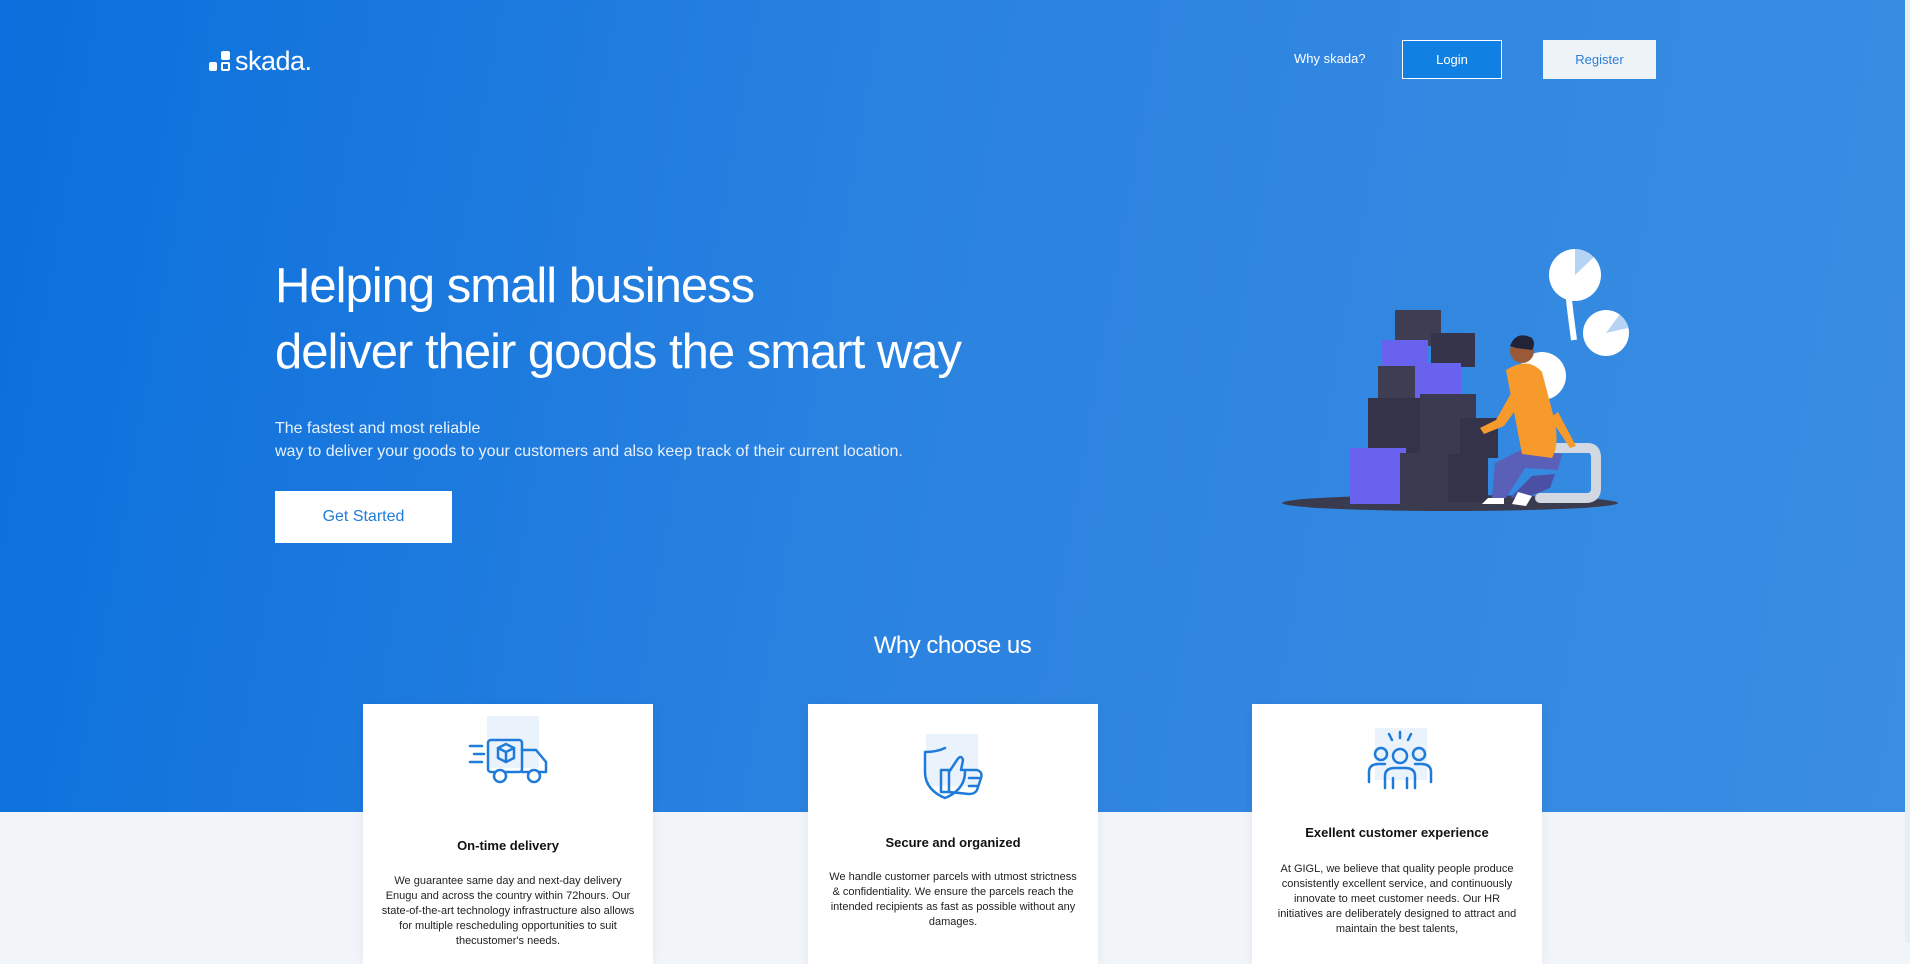 The width and height of the screenshot is (1910, 964). What do you see at coordinates (1400, 760) in the screenshot?
I see `team-people-icon` at bounding box center [1400, 760].